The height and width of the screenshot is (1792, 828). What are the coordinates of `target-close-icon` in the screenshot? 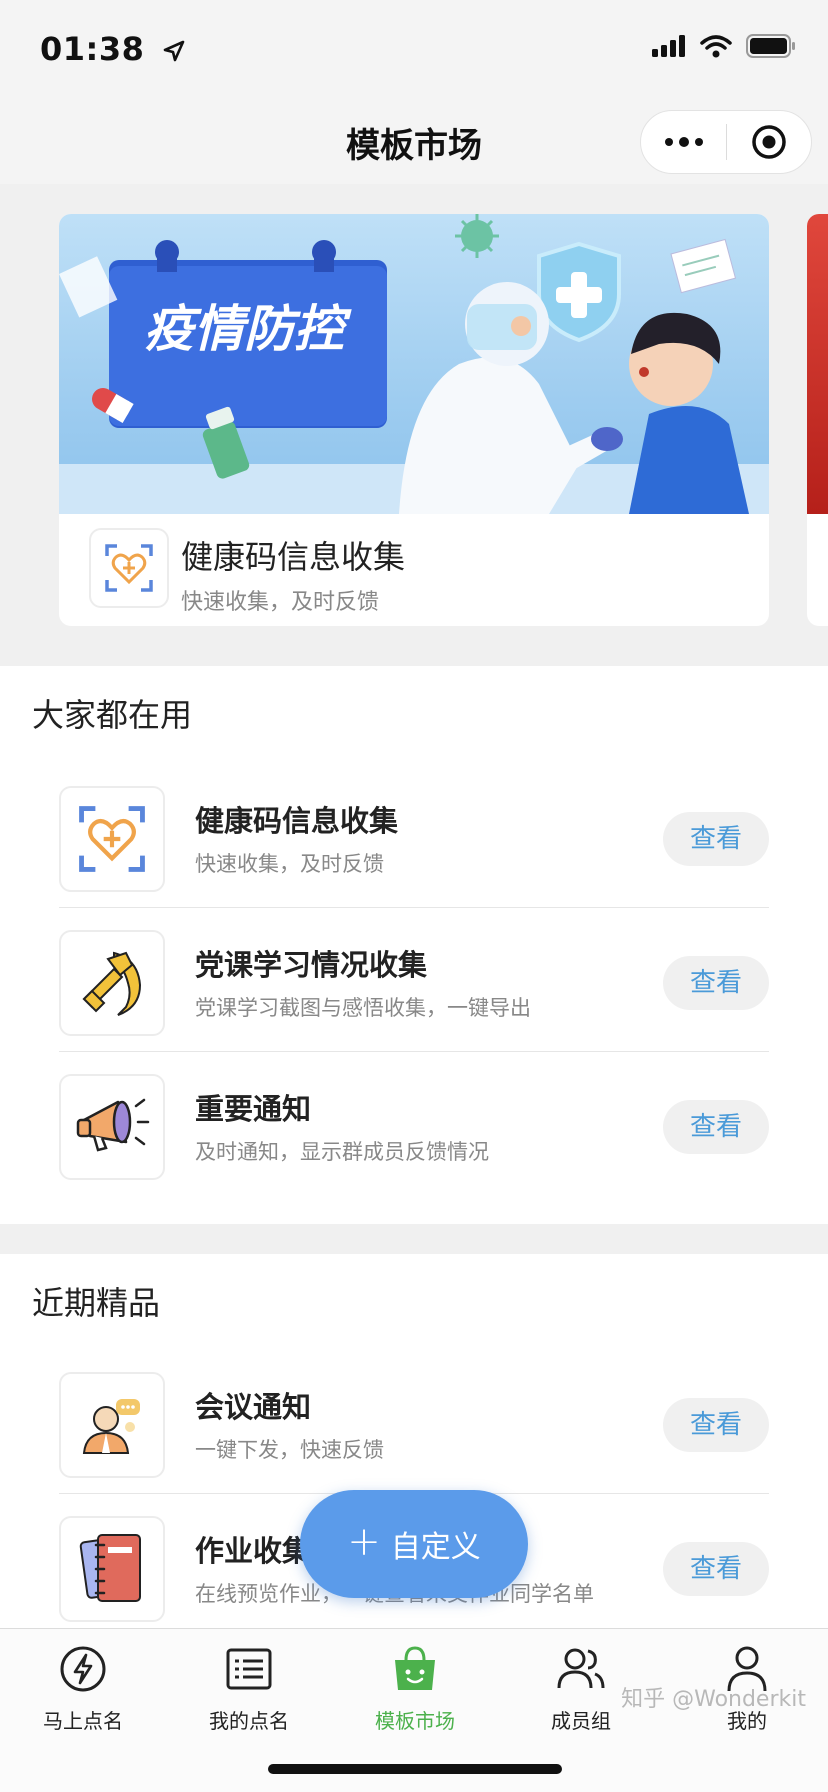 It's located at (769, 142).